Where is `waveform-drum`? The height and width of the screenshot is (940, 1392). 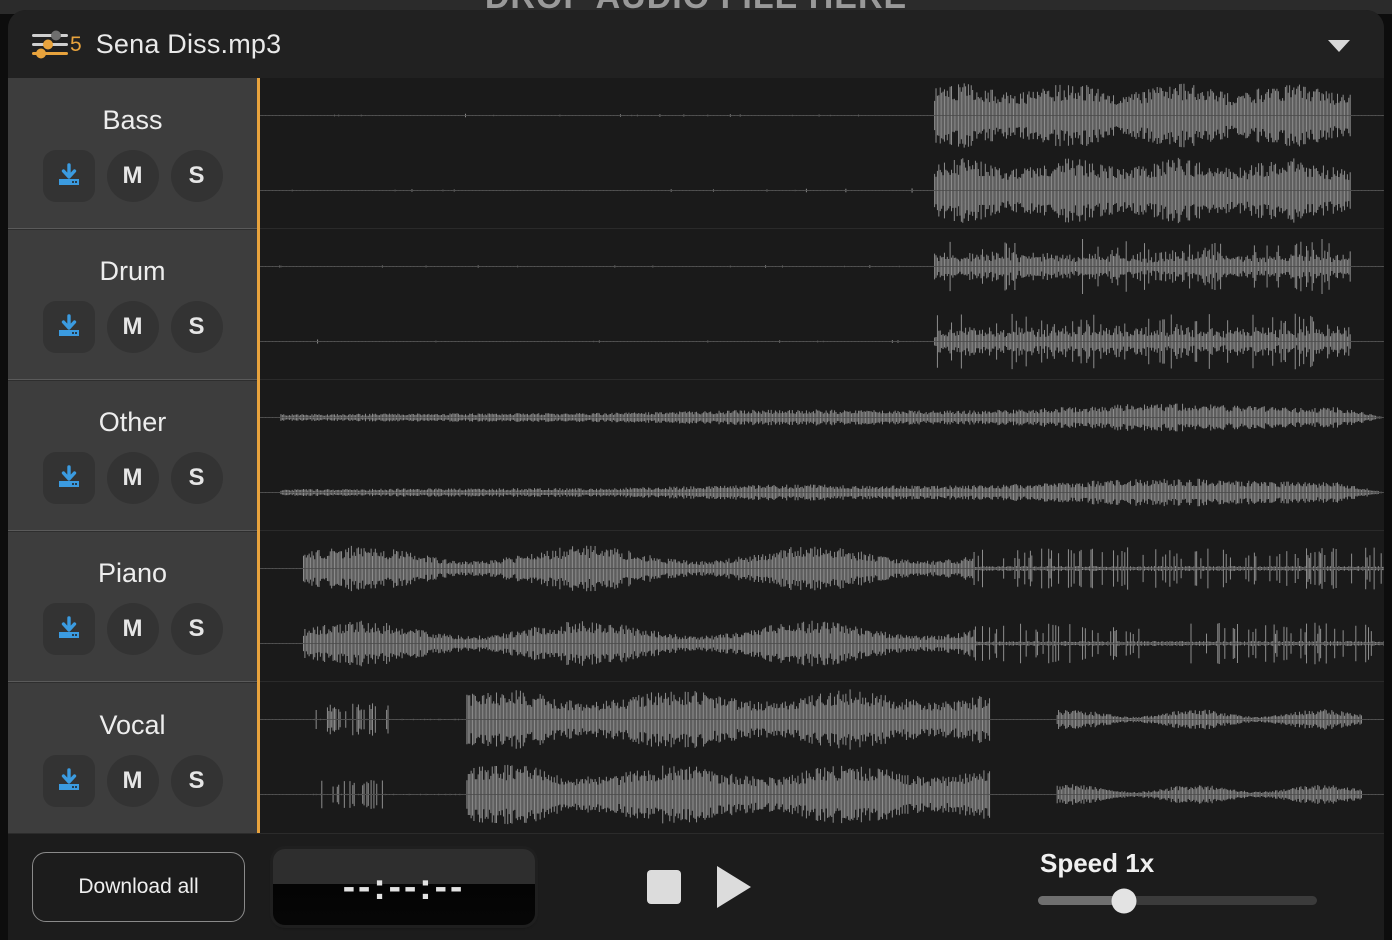
waveform-drum is located at coordinates (820, 304).